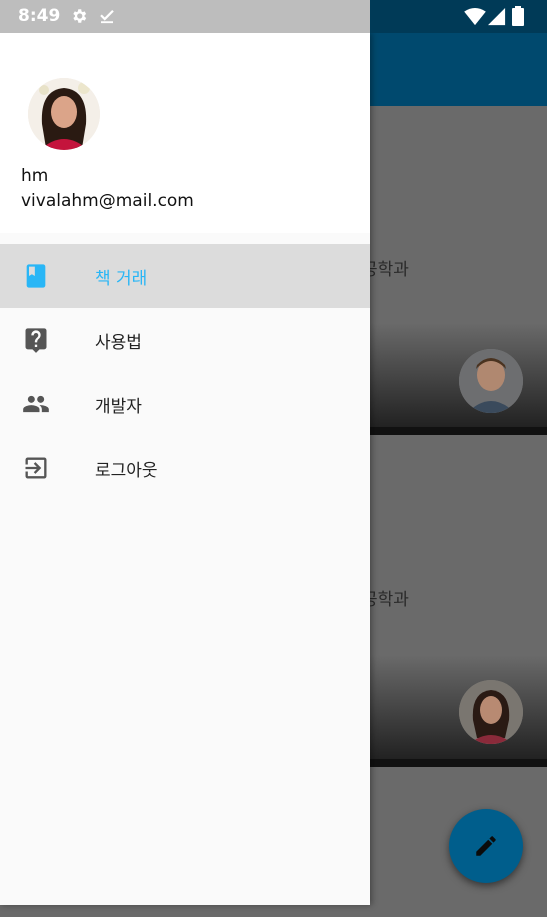 This screenshot has width=547, height=917. I want to click on write-fab, so click(486, 846).